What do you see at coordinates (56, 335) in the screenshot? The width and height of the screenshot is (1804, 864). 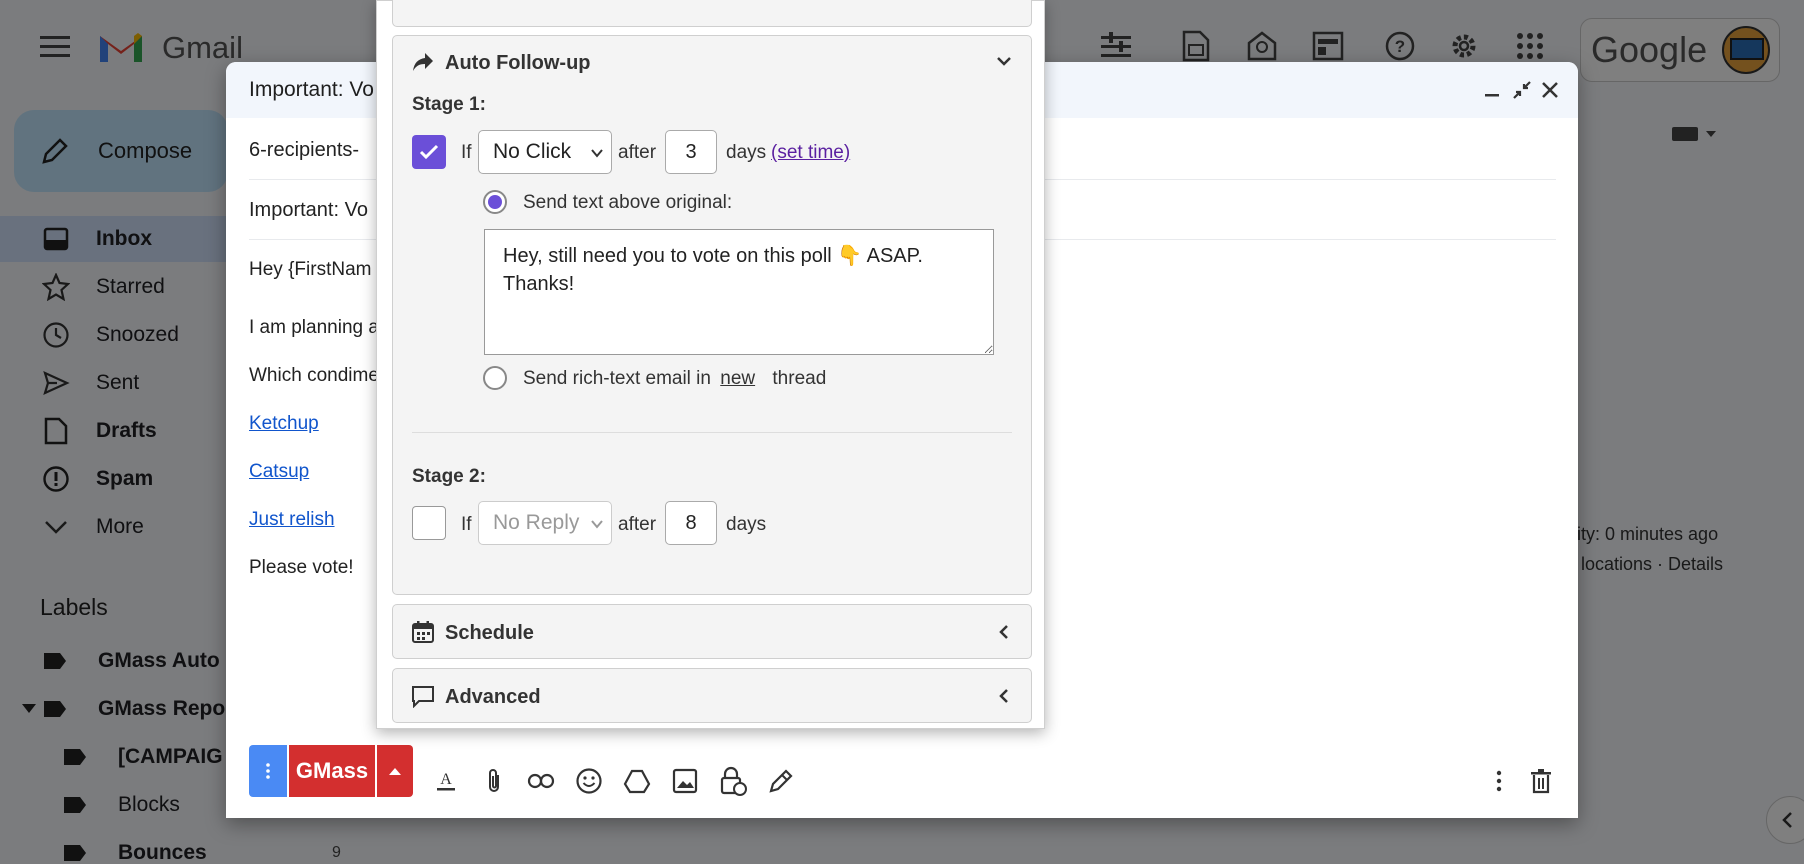 I see `clock-icon` at bounding box center [56, 335].